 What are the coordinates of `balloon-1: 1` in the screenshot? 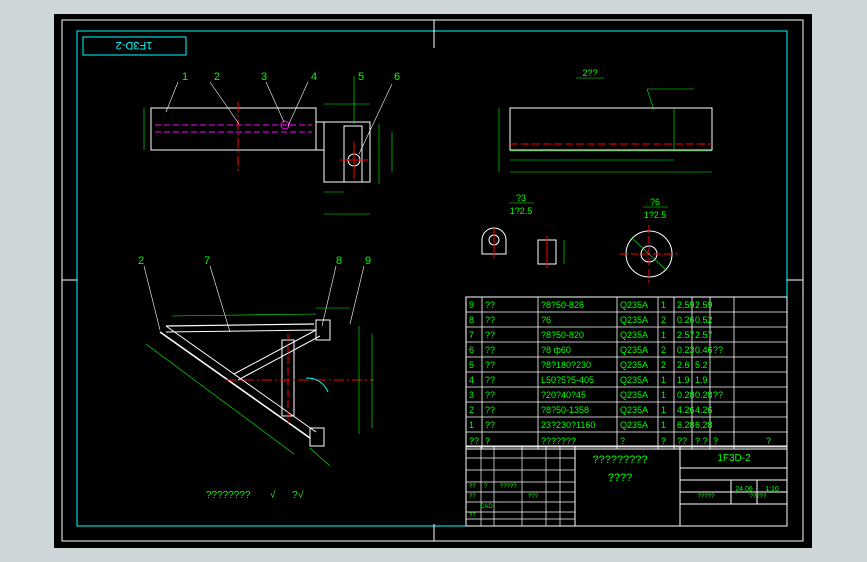 It's located at (185, 77).